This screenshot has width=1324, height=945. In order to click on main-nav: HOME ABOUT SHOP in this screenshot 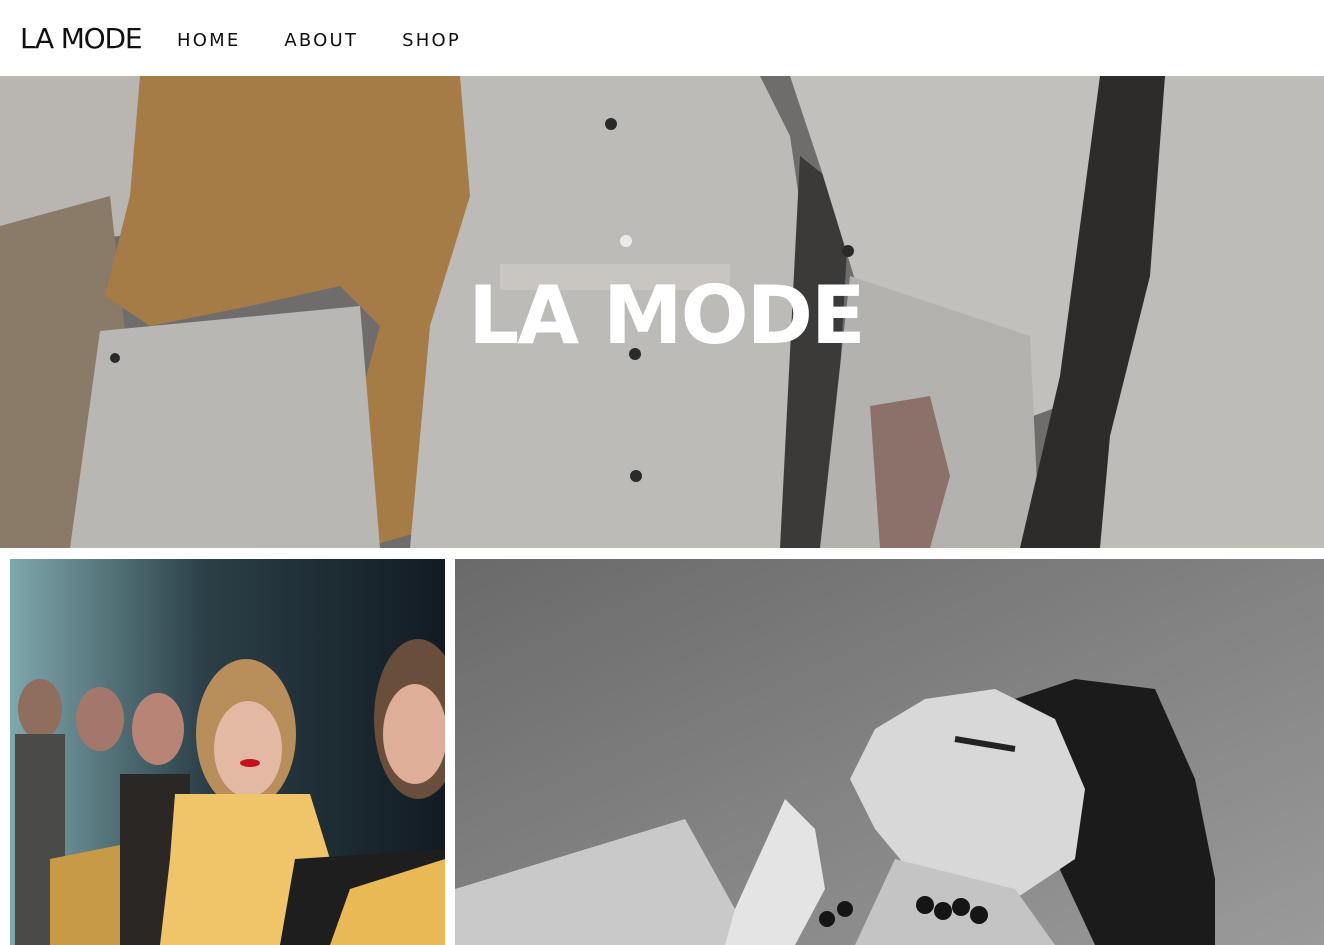, I will do `click(341, 40)`.